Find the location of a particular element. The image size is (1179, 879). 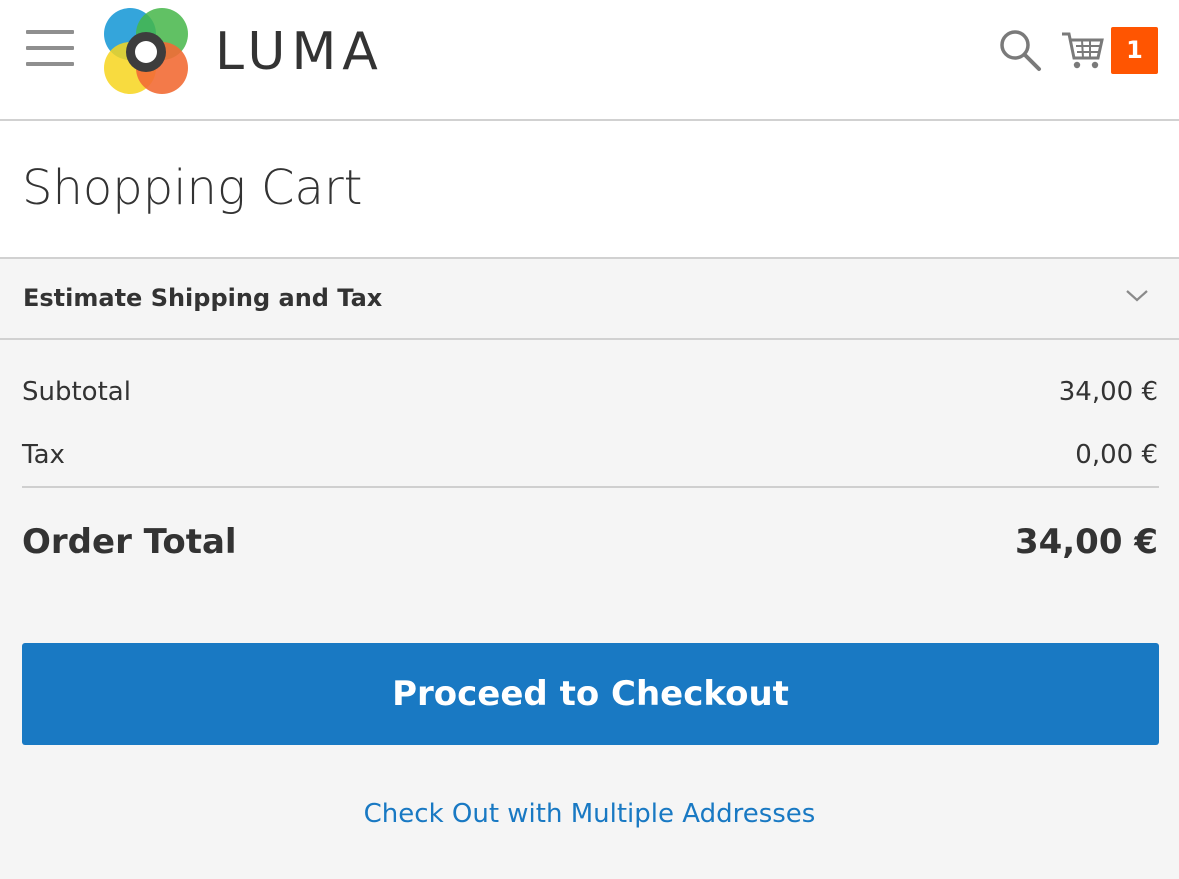

proceed-to-checkout-button: Proceed to Checkout is located at coordinates (590, 694).